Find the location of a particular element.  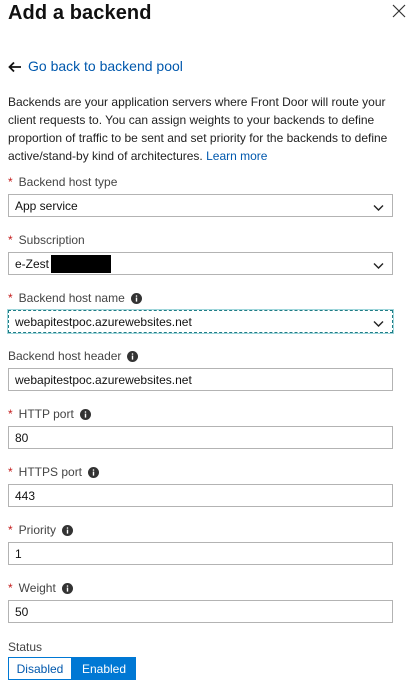

backend-host-type-label: * Backend host type is located at coordinates (63, 182).